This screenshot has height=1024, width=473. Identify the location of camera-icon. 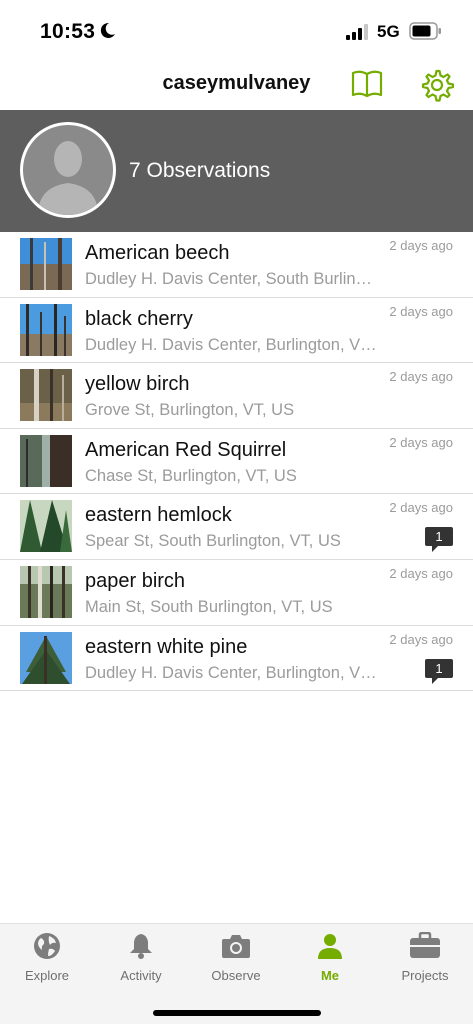
(236, 946).